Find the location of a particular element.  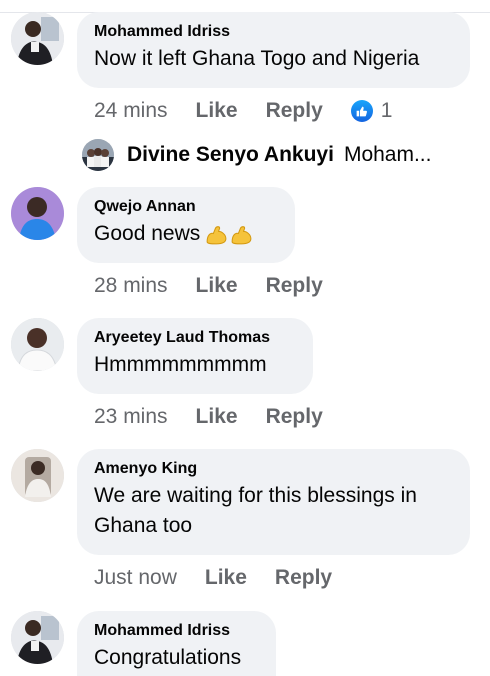

comment-time: 23 mins is located at coordinates (131, 417).